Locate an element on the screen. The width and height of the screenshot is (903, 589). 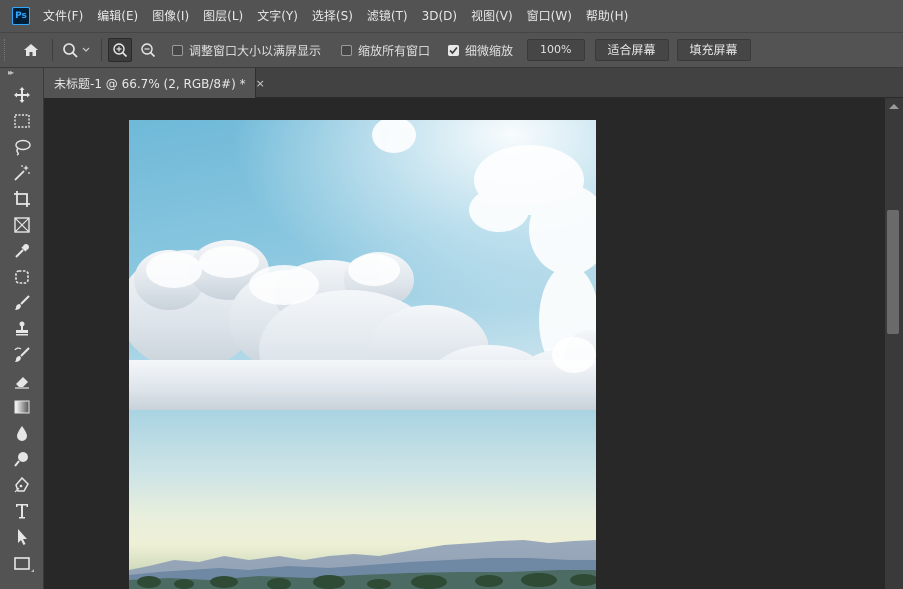
stamp-tool-icon is located at coordinates (22, 329).